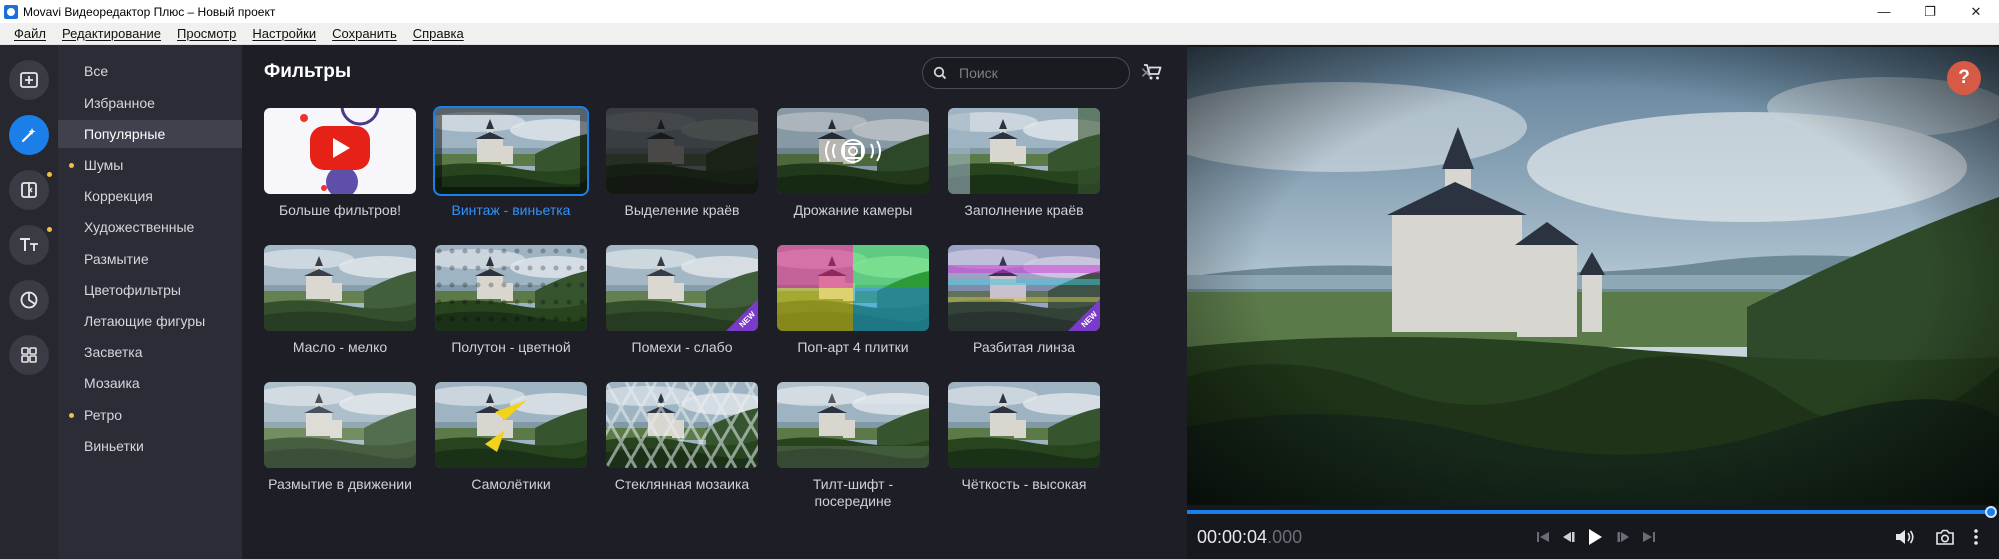 This screenshot has height=559, width=1999. I want to click on filter-tile: Выделение краёв, so click(682, 163).